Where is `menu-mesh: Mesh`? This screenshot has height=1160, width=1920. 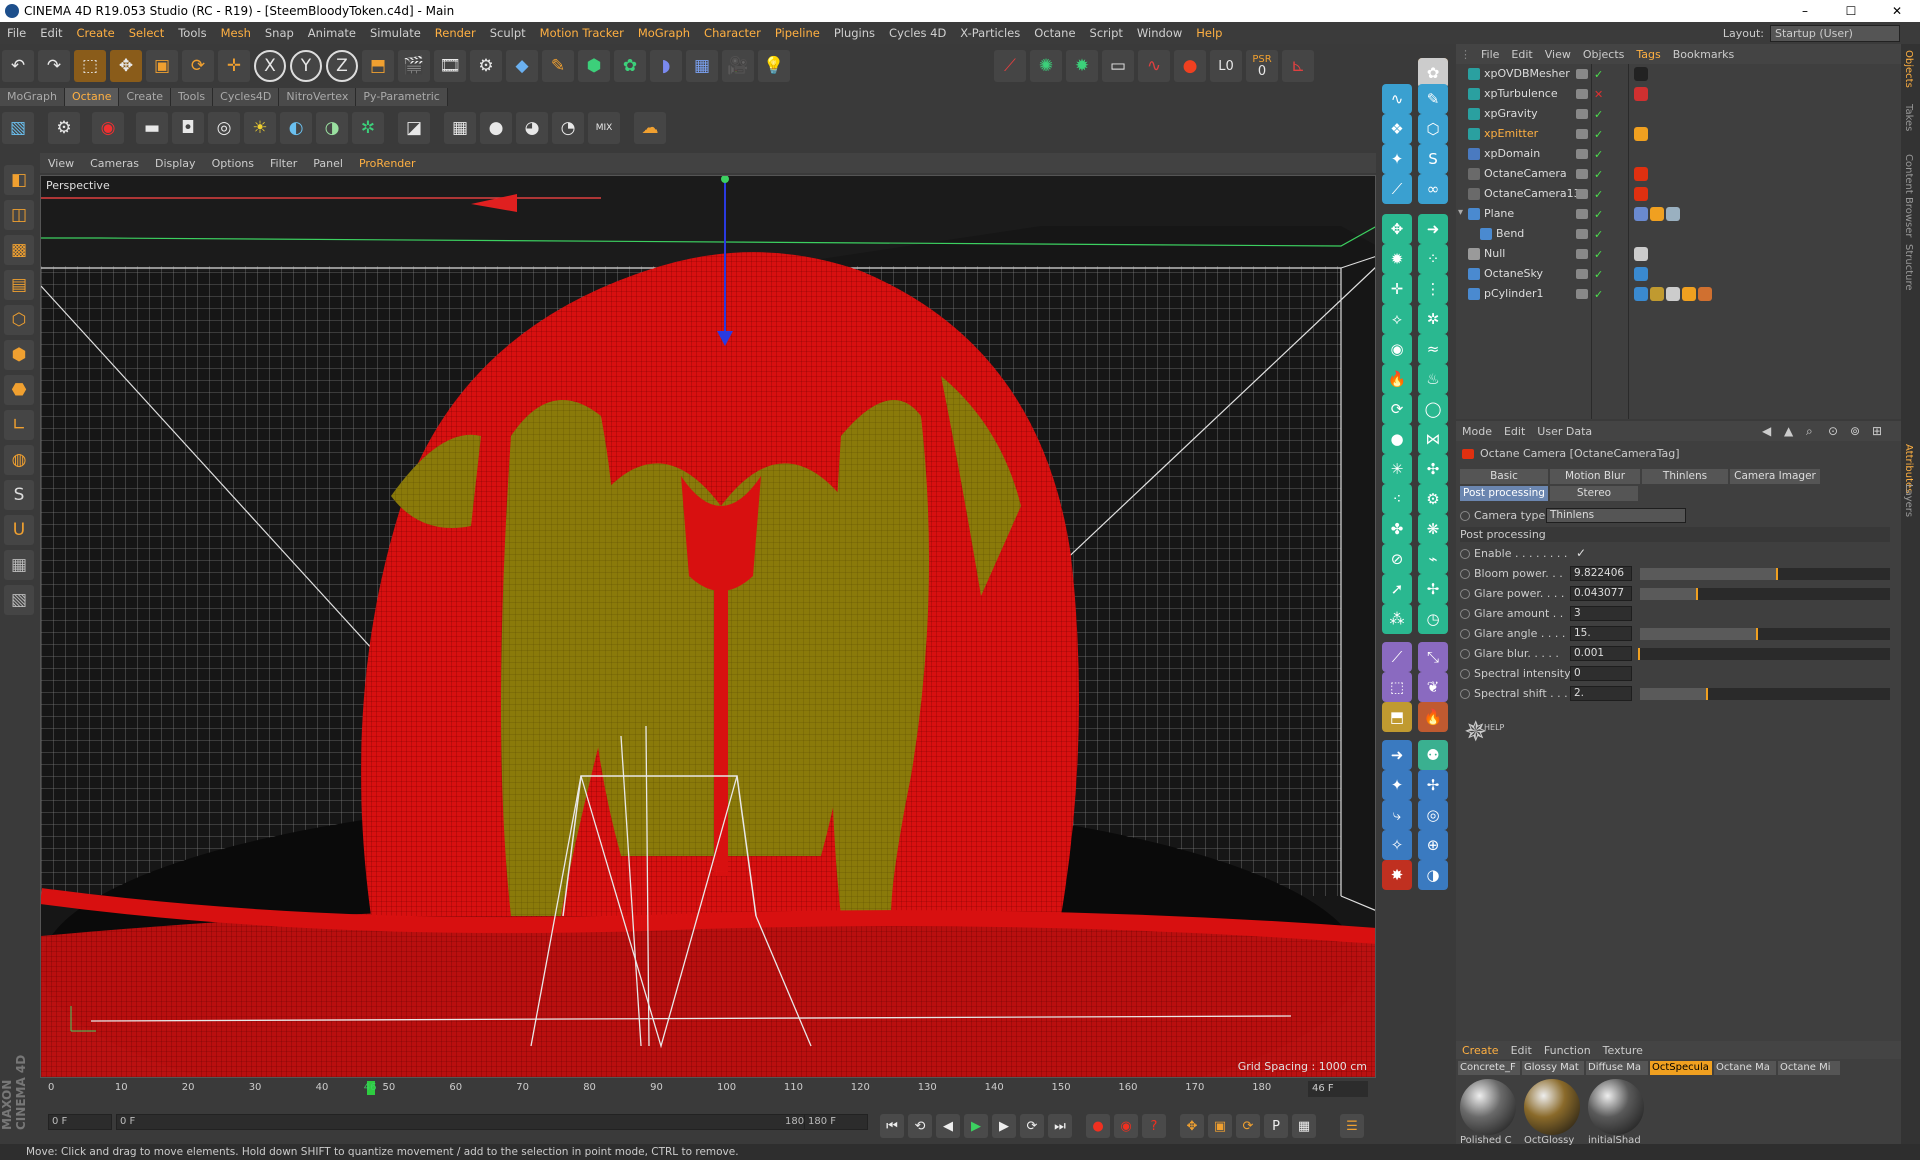 menu-mesh: Mesh is located at coordinates (236, 33).